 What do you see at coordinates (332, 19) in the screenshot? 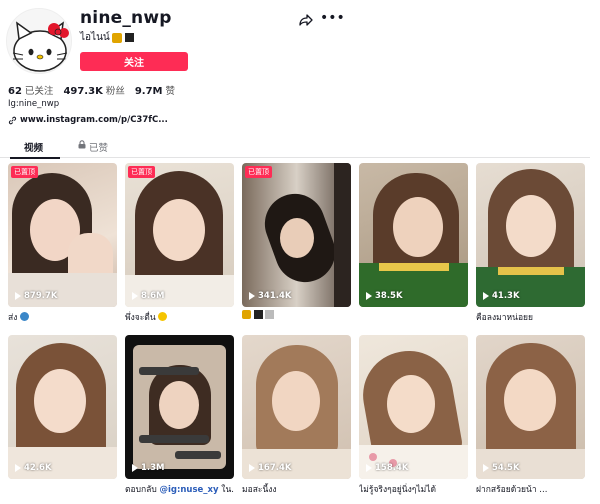
I see `more-options-icon: •••` at bounding box center [332, 19].